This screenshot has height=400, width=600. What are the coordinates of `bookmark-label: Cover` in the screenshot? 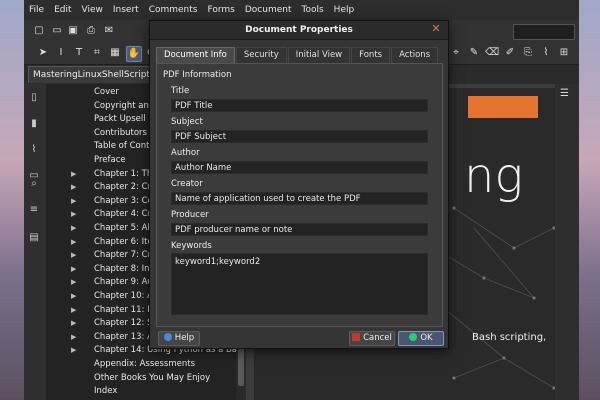 It's located at (106, 92).